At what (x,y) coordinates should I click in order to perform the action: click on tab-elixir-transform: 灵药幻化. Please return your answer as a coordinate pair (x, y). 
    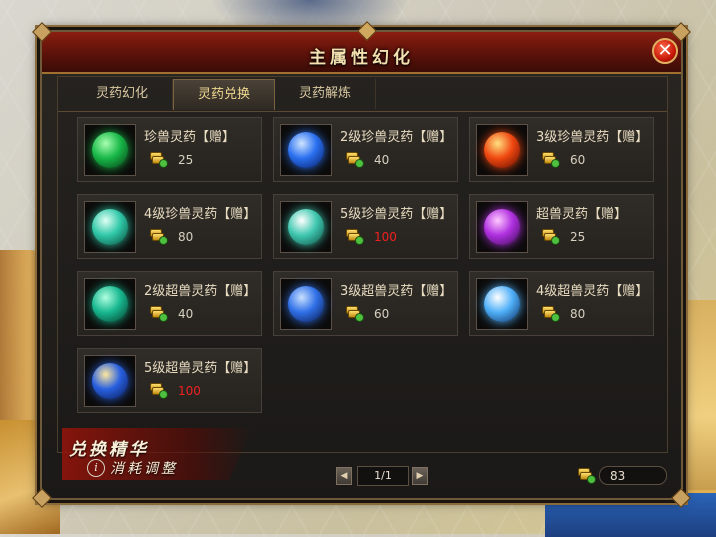
    Looking at the image, I should click on (122, 94).